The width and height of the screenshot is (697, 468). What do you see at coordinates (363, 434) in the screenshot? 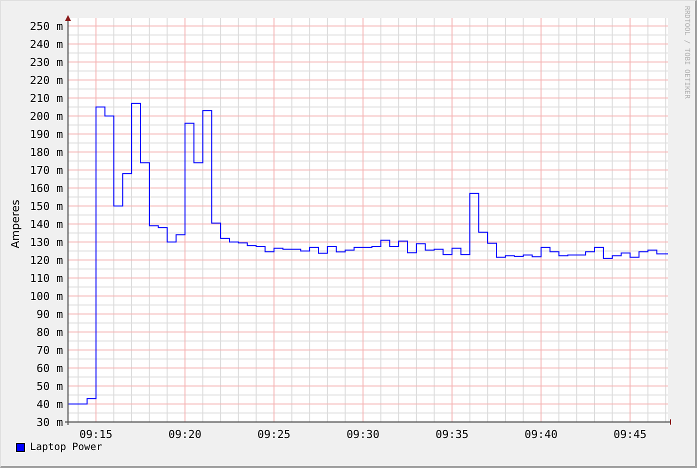
I see `x-tick-label: 09:30` at bounding box center [363, 434].